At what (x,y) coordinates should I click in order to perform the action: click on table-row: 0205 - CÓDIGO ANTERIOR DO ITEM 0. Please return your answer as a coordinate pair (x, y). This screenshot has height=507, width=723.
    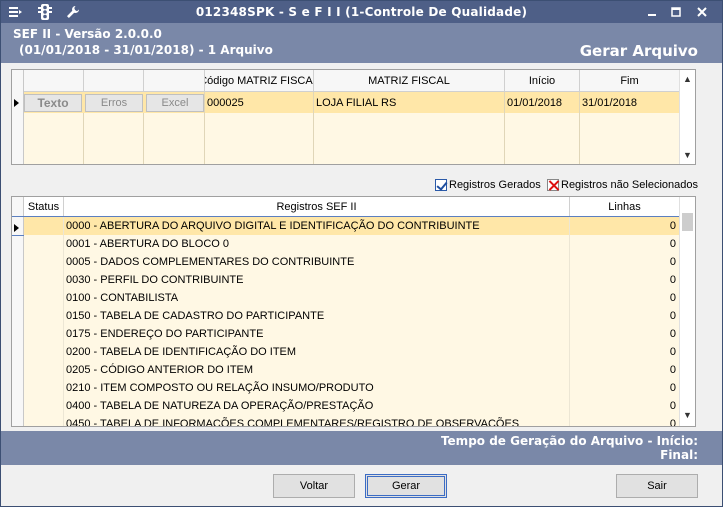
    Looking at the image, I should click on (346, 370).